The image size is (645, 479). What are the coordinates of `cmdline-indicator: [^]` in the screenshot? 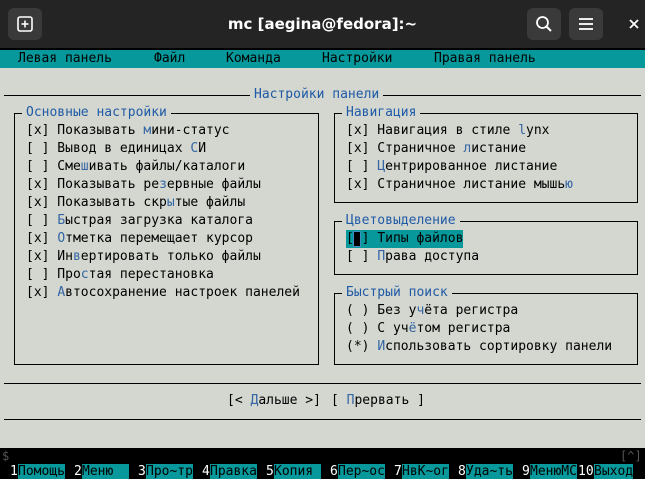 It's located at (631, 456).